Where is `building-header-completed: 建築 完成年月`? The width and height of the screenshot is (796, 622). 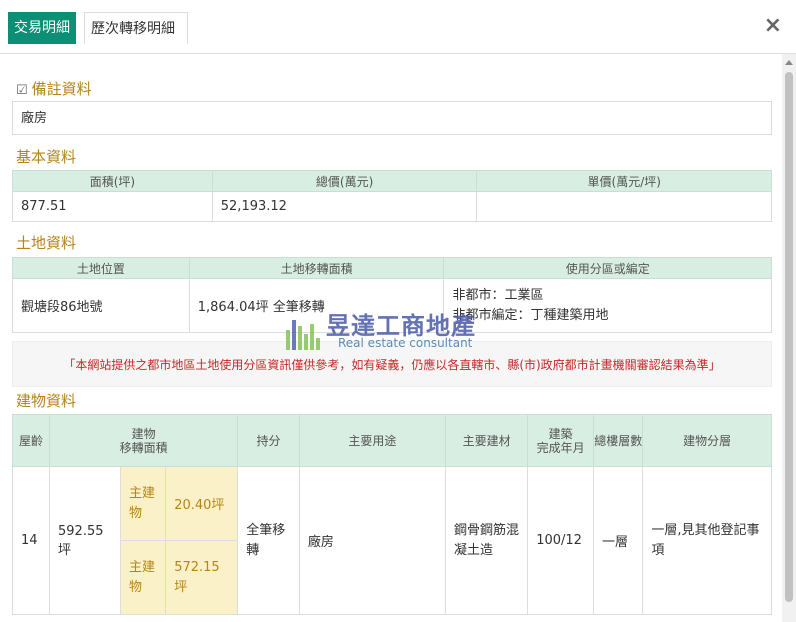 building-header-completed: 建築 完成年月 is located at coordinates (561, 440).